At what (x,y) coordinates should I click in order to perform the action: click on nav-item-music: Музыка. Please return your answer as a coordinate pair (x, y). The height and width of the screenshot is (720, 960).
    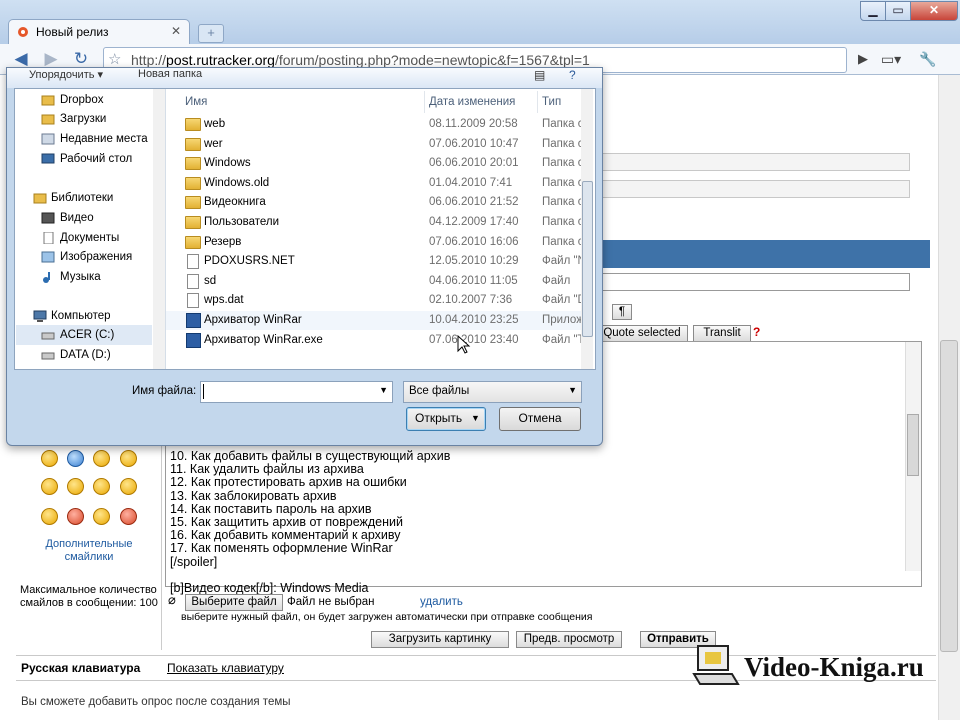
    Looking at the image, I should click on (80, 277).